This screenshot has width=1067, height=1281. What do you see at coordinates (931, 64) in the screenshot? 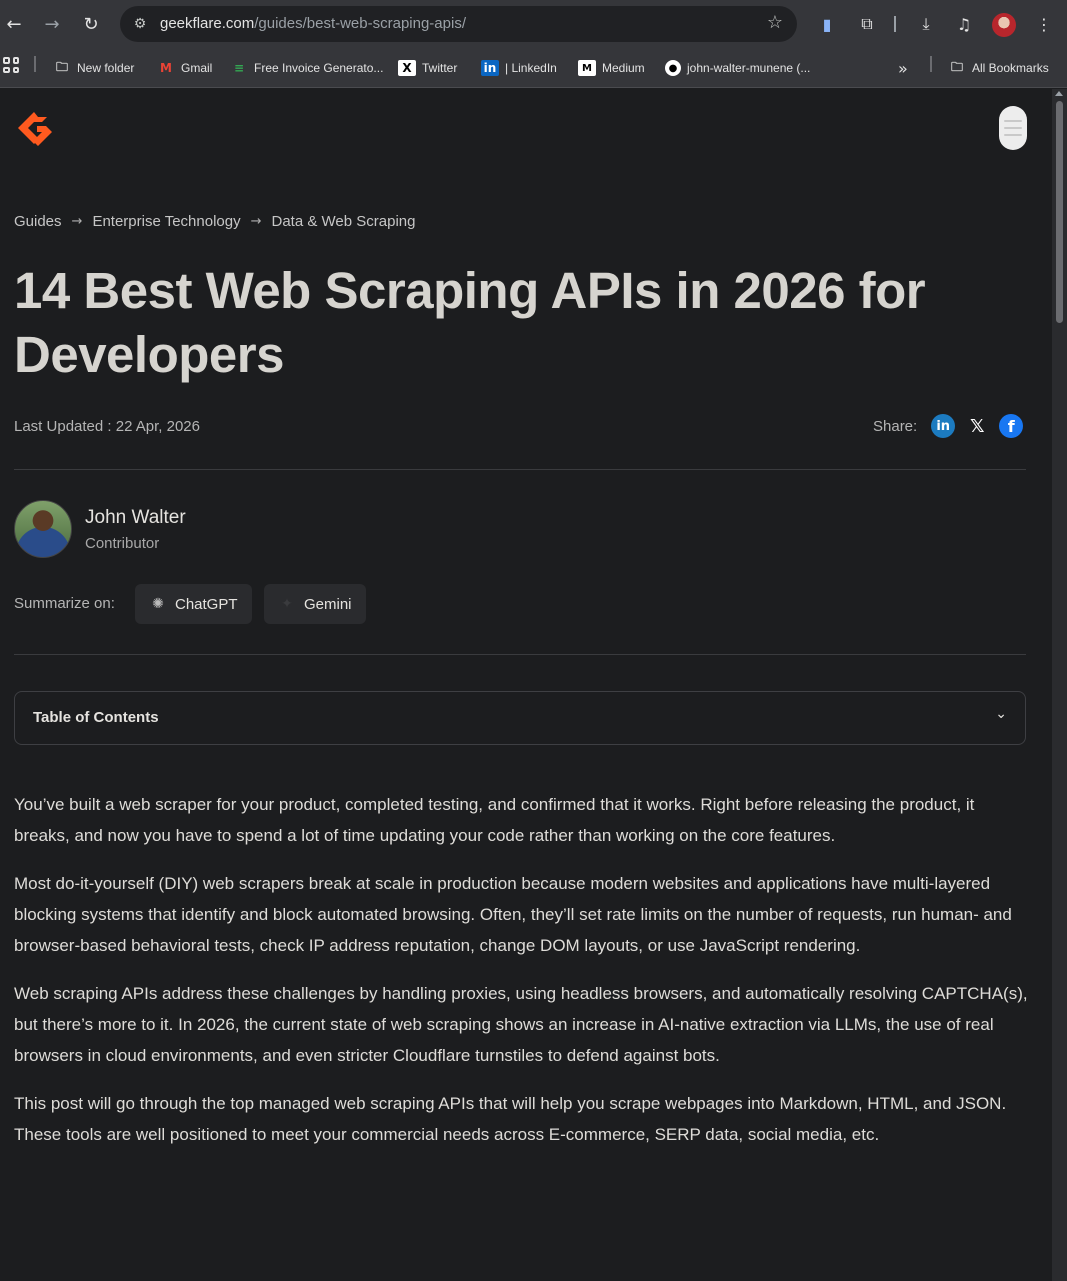
I see `bookmarks-separator-right` at bounding box center [931, 64].